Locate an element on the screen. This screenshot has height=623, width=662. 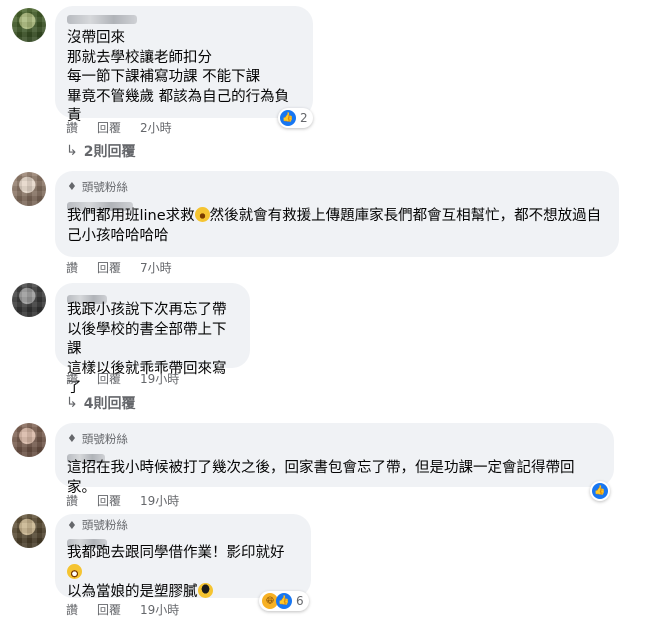
reaction-summary: 😆 👍 6 is located at coordinates (284, 601).